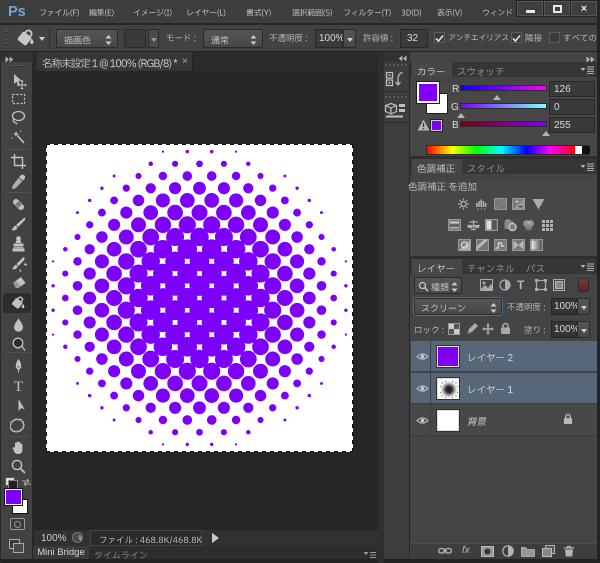 The width and height of the screenshot is (600, 563). Describe the element at coordinates (18, 386) in the screenshot. I see `svg-text: T` at that location.